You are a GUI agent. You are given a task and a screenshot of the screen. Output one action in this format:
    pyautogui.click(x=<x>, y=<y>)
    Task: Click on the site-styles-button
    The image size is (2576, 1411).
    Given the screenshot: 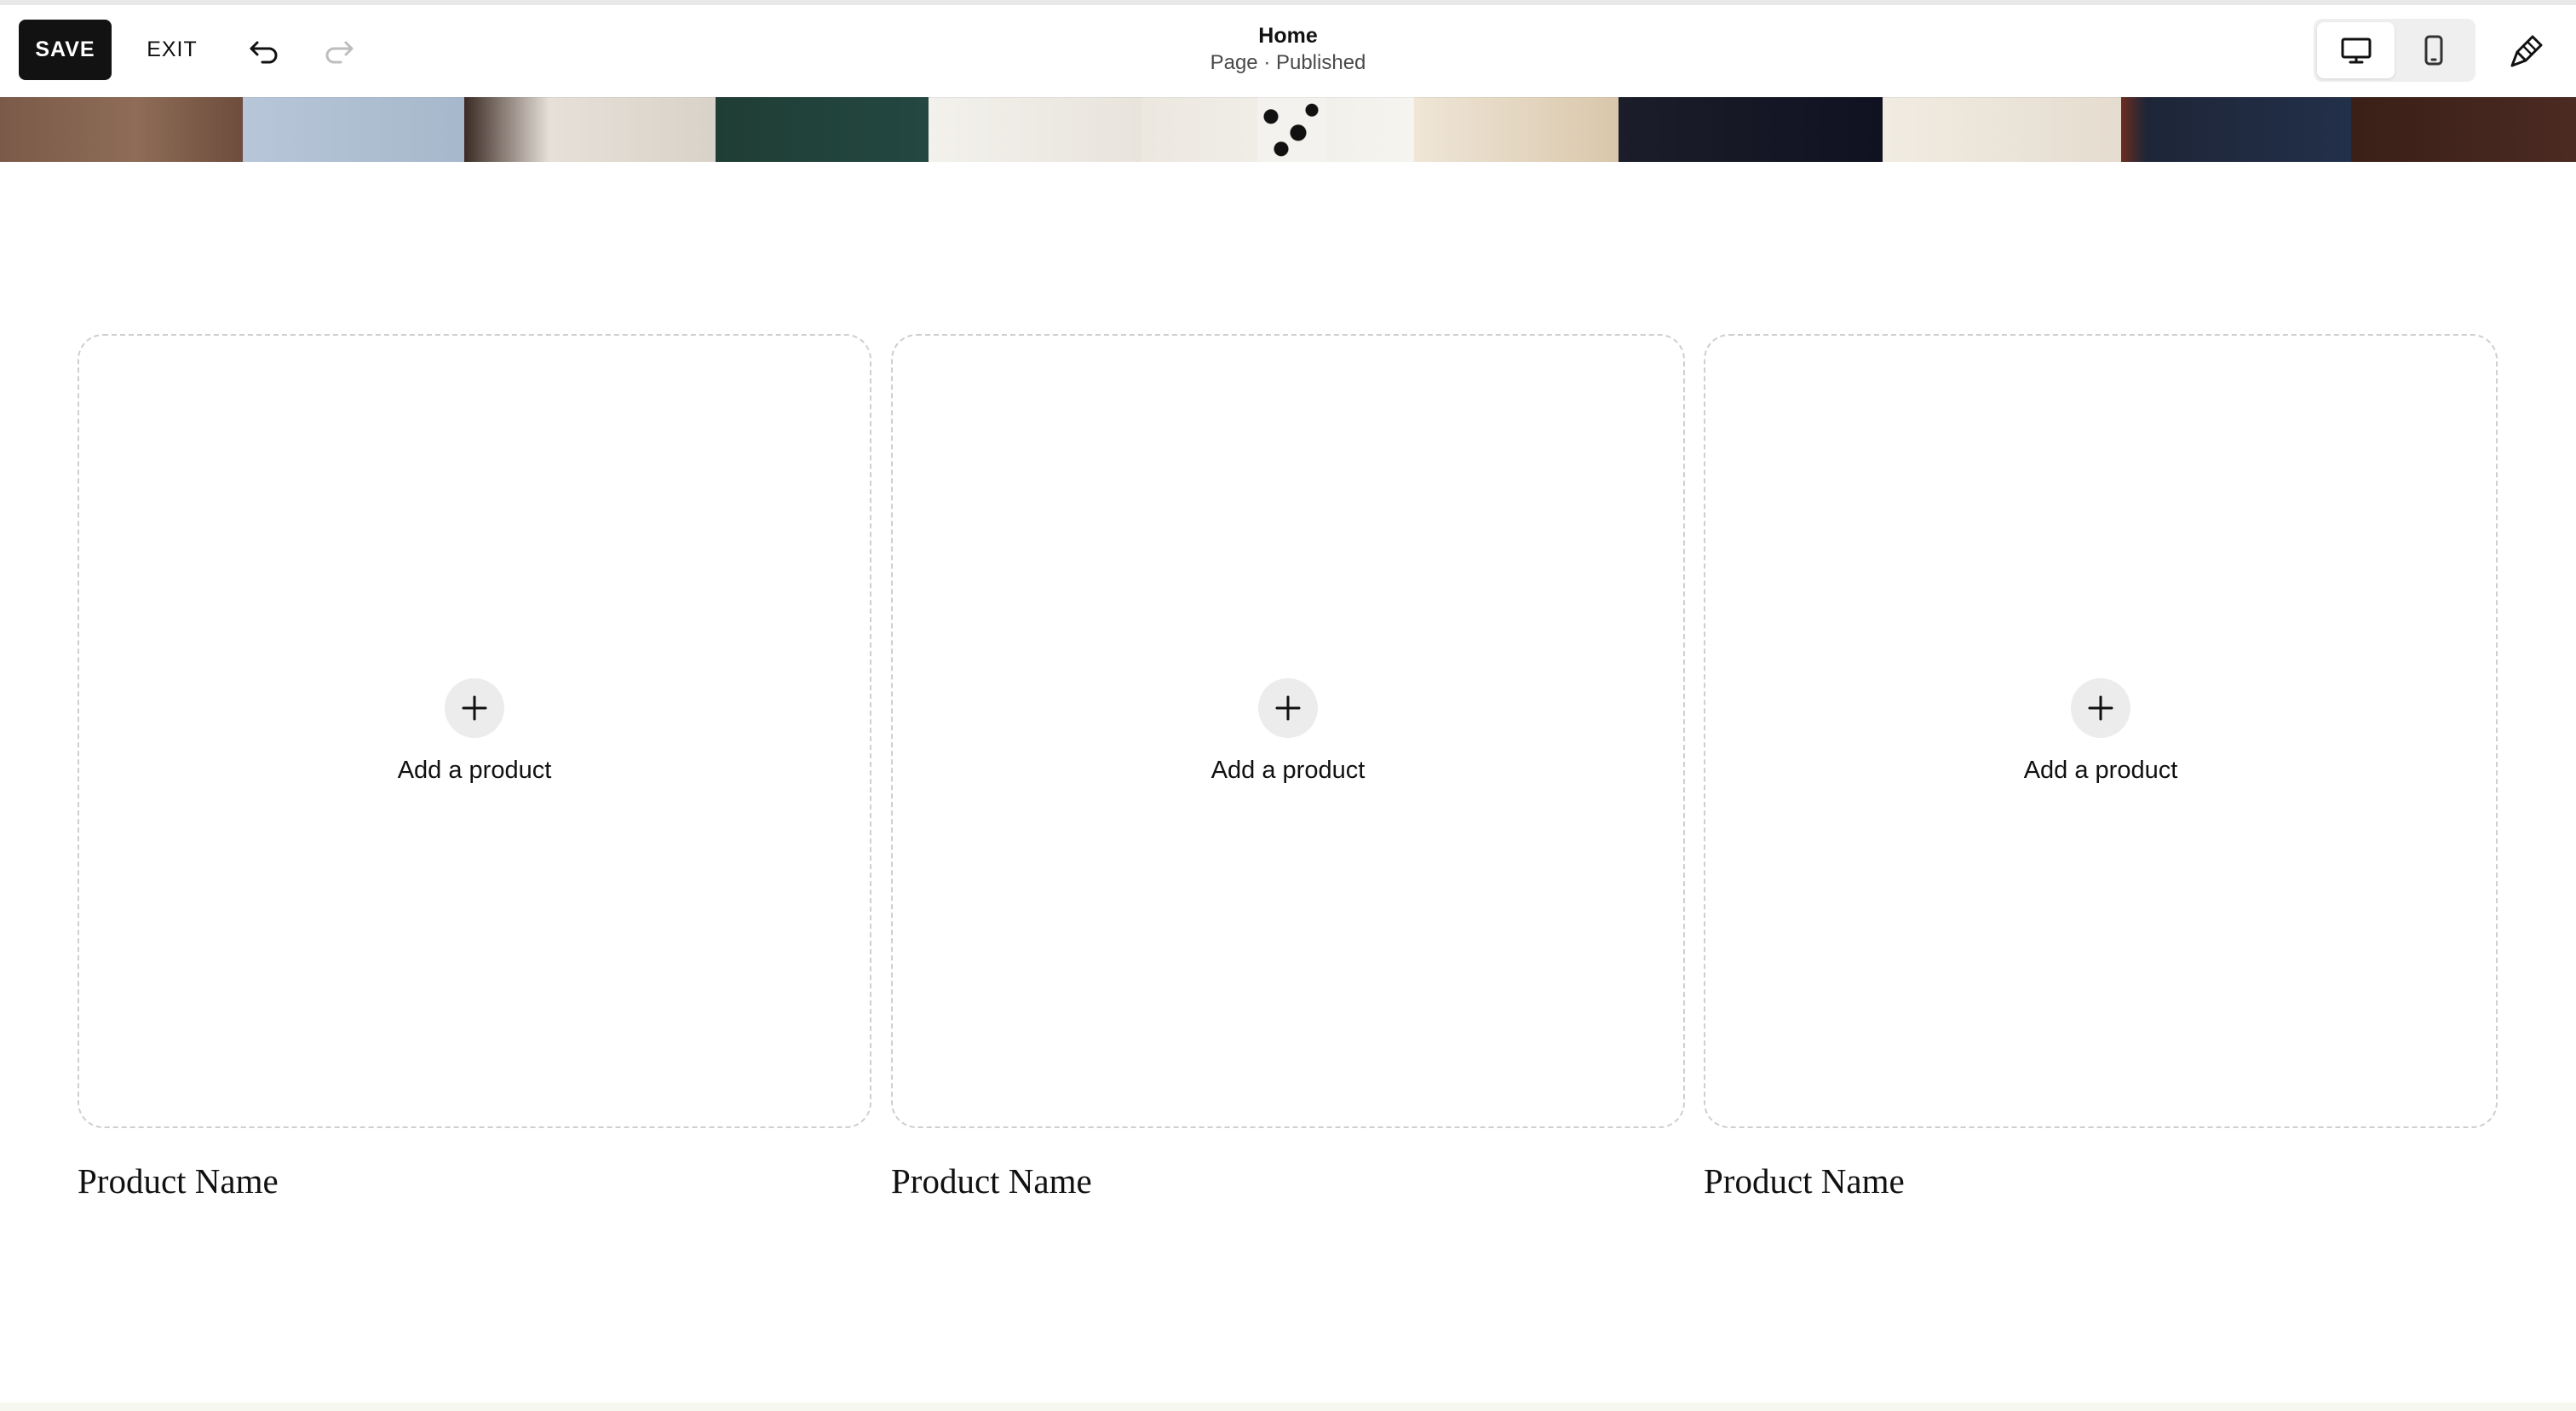 What is the action you would take?
    pyautogui.click(x=2527, y=51)
    